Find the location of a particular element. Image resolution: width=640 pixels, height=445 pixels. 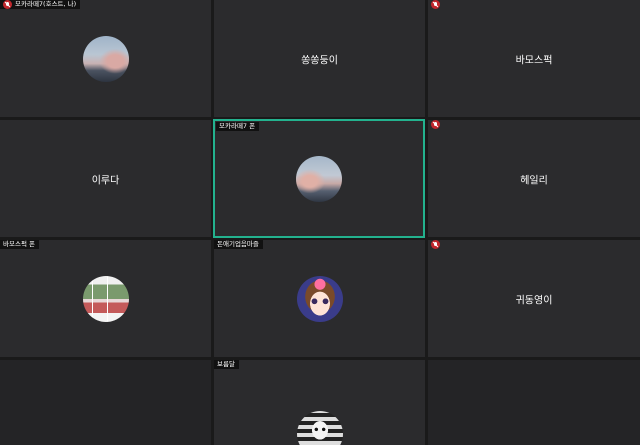

participant-display-name: 헤일리 is located at coordinates (534, 180).